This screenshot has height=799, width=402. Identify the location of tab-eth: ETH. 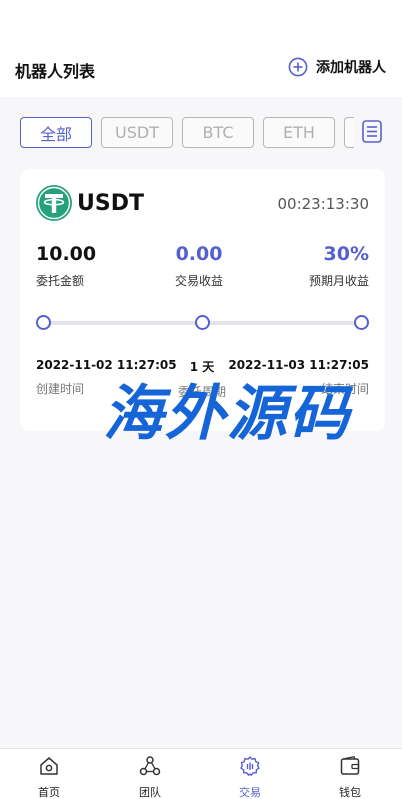
(299, 132).